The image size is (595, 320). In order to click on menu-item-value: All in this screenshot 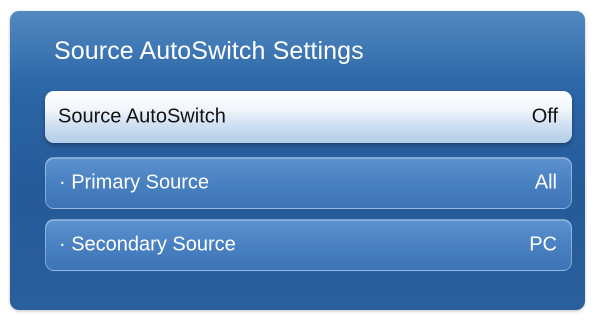, I will do `click(545, 182)`.